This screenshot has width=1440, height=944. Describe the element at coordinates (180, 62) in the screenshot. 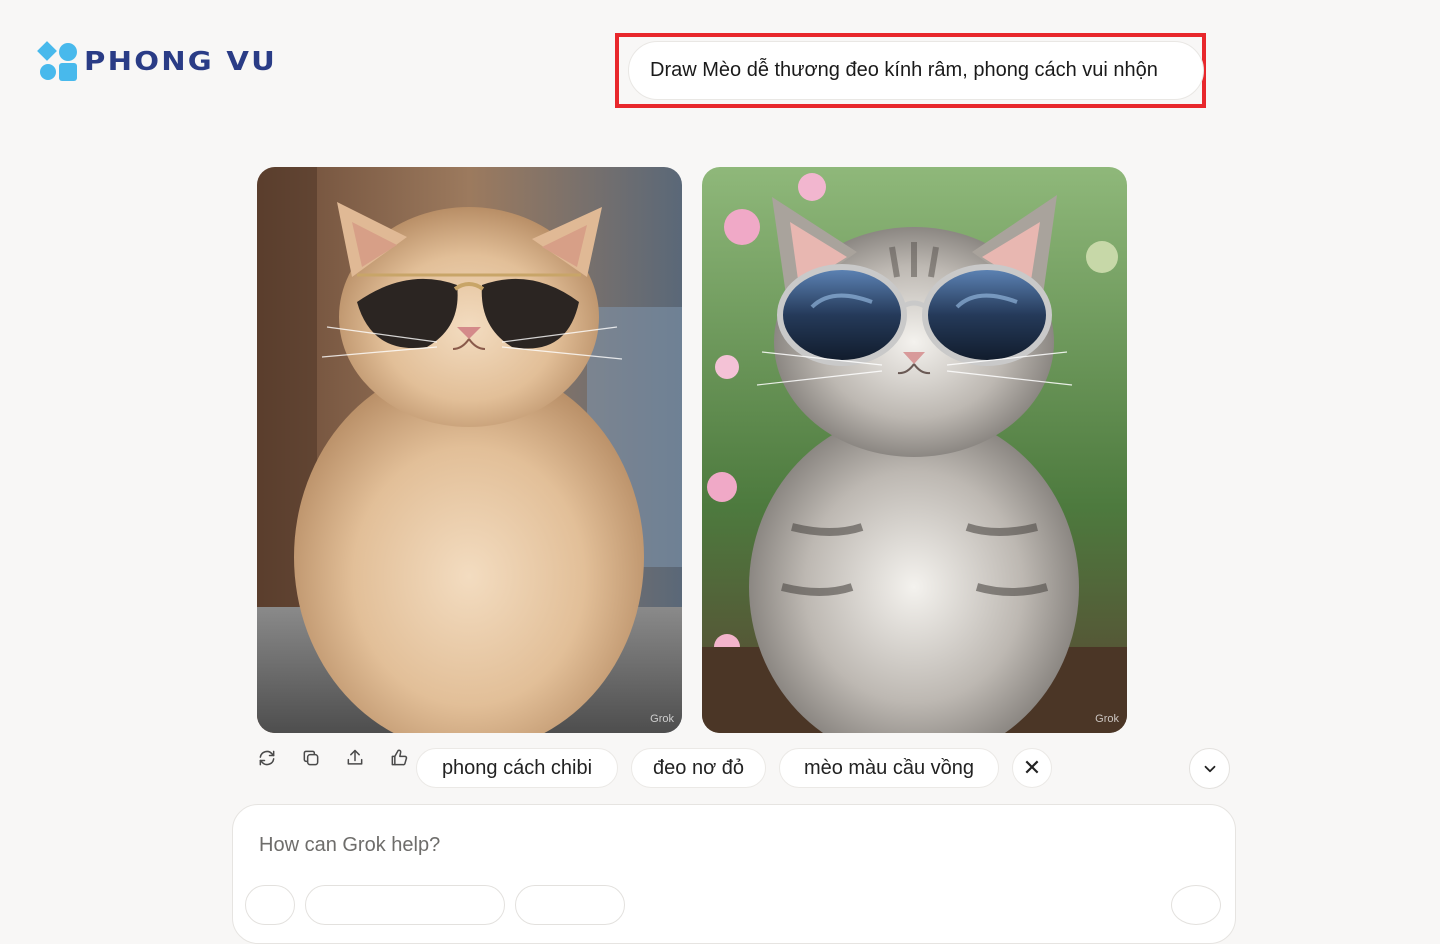

I see `logo-text: PHONG VU` at that location.